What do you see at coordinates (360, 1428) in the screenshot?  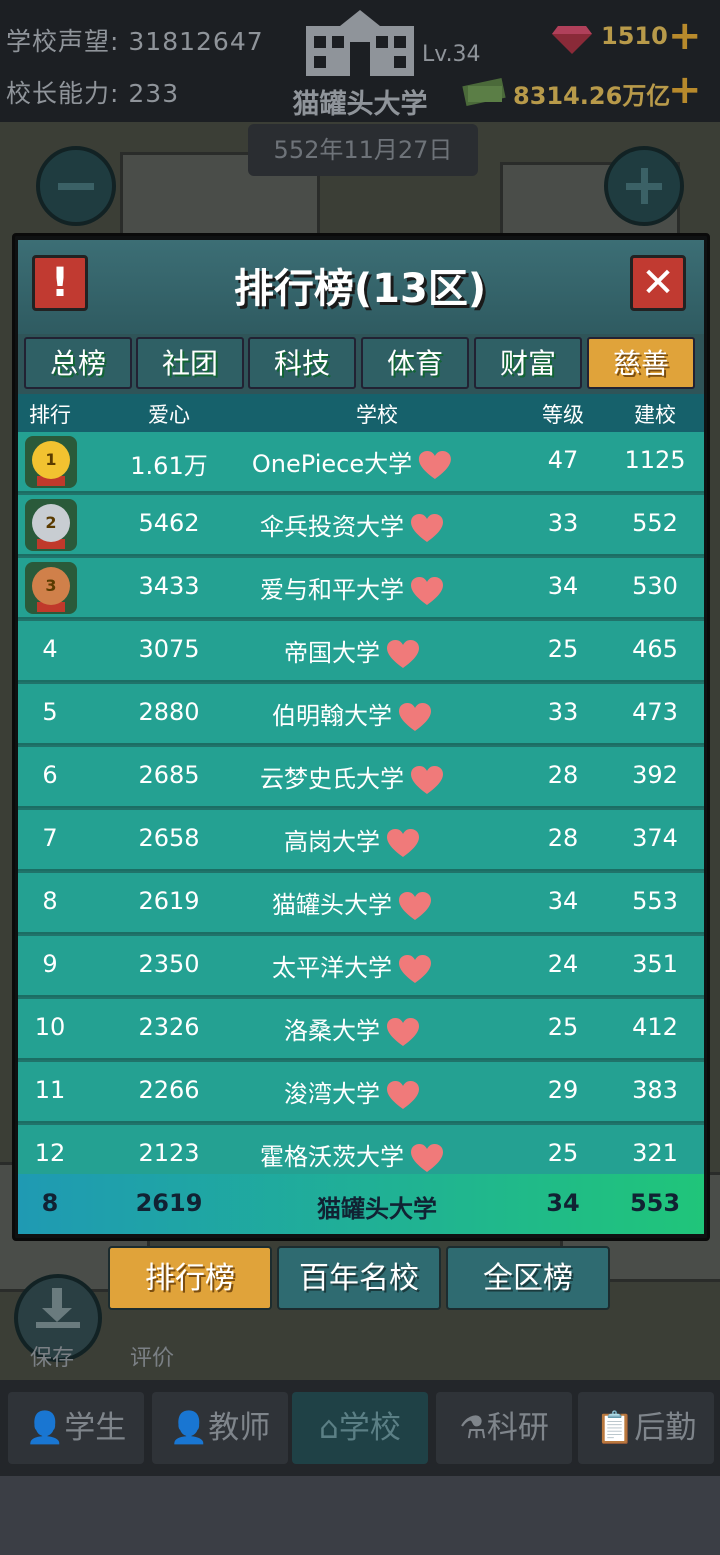 I see `nav-school: ⌂学校` at bounding box center [360, 1428].